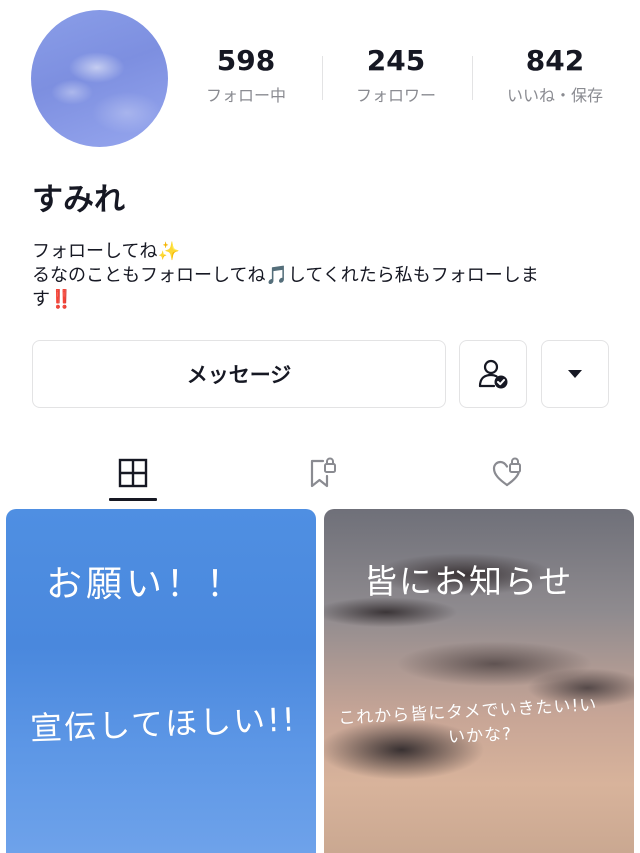 The width and height of the screenshot is (640, 853). I want to click on likes-count: 842, so click(555, 60).